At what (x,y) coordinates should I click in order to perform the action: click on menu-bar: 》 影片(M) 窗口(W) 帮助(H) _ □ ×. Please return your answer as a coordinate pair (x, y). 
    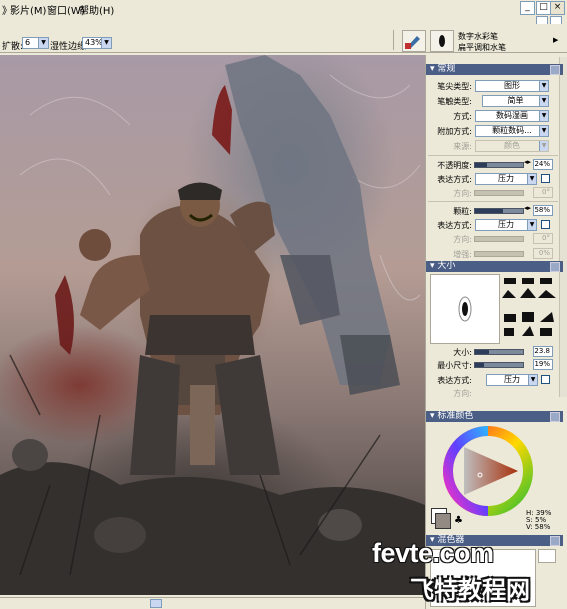
    Looking at the image, I should click on (283, 9).